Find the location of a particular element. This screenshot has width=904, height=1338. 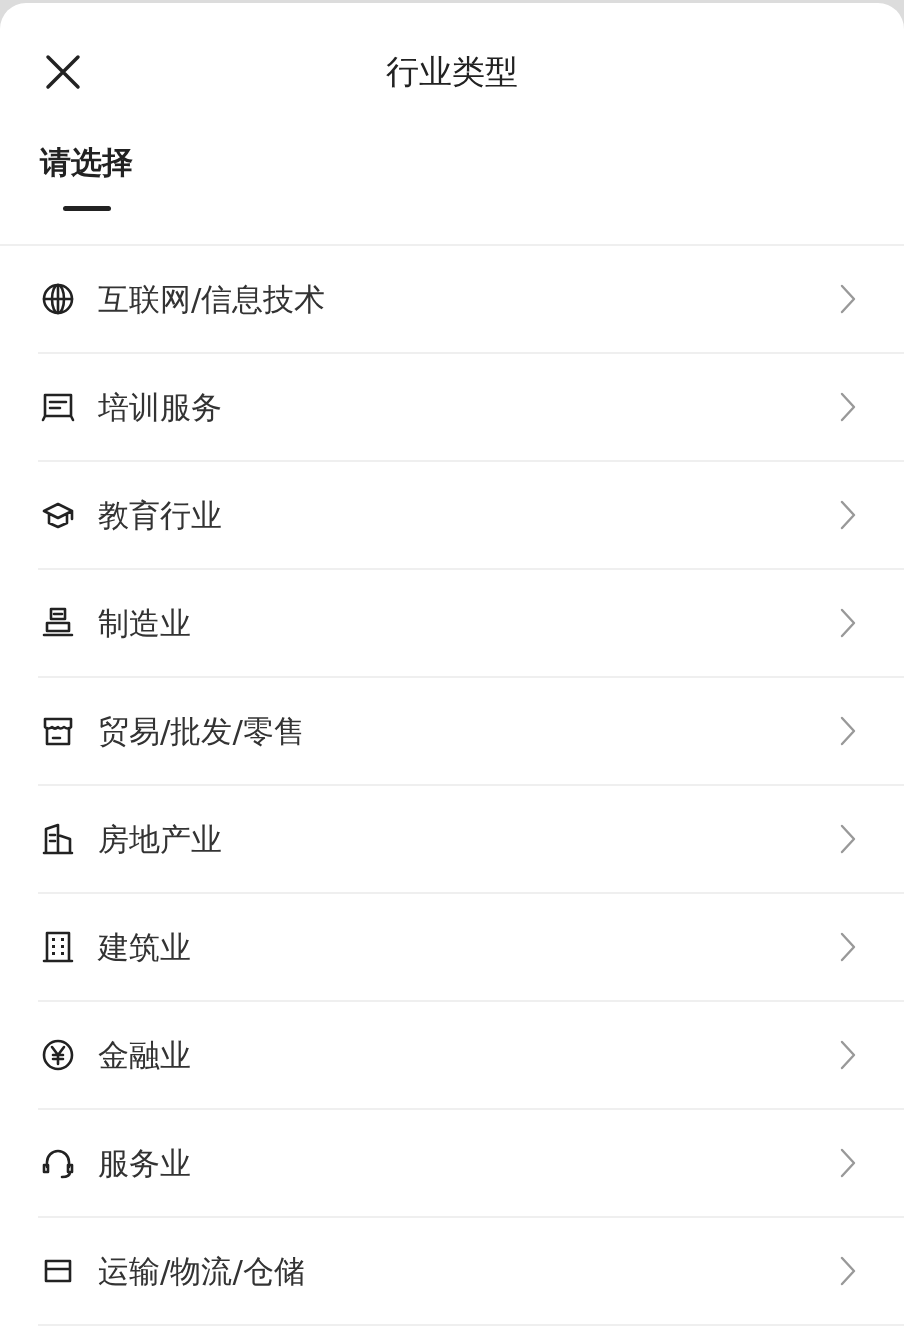

close-button is located at coordinates (63, 72).